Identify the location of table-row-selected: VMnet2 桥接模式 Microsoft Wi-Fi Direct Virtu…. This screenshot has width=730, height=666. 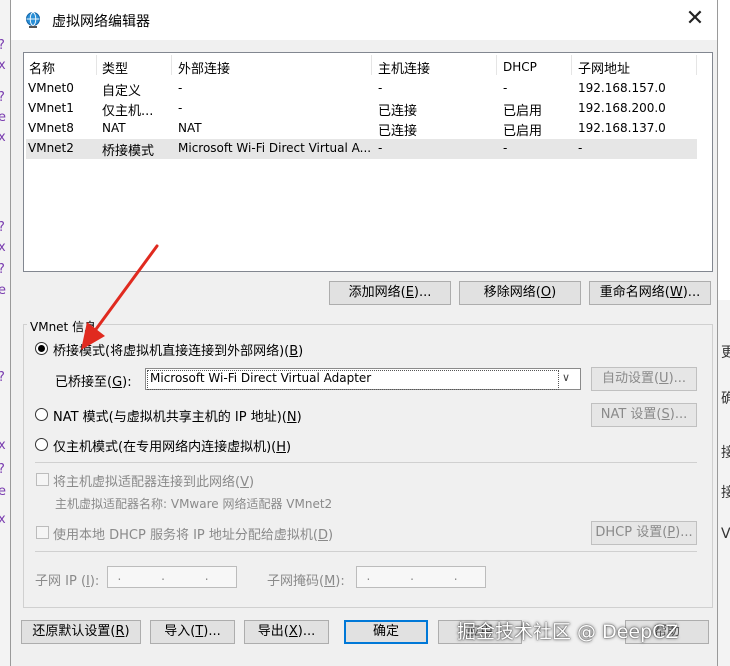
(361, 149).